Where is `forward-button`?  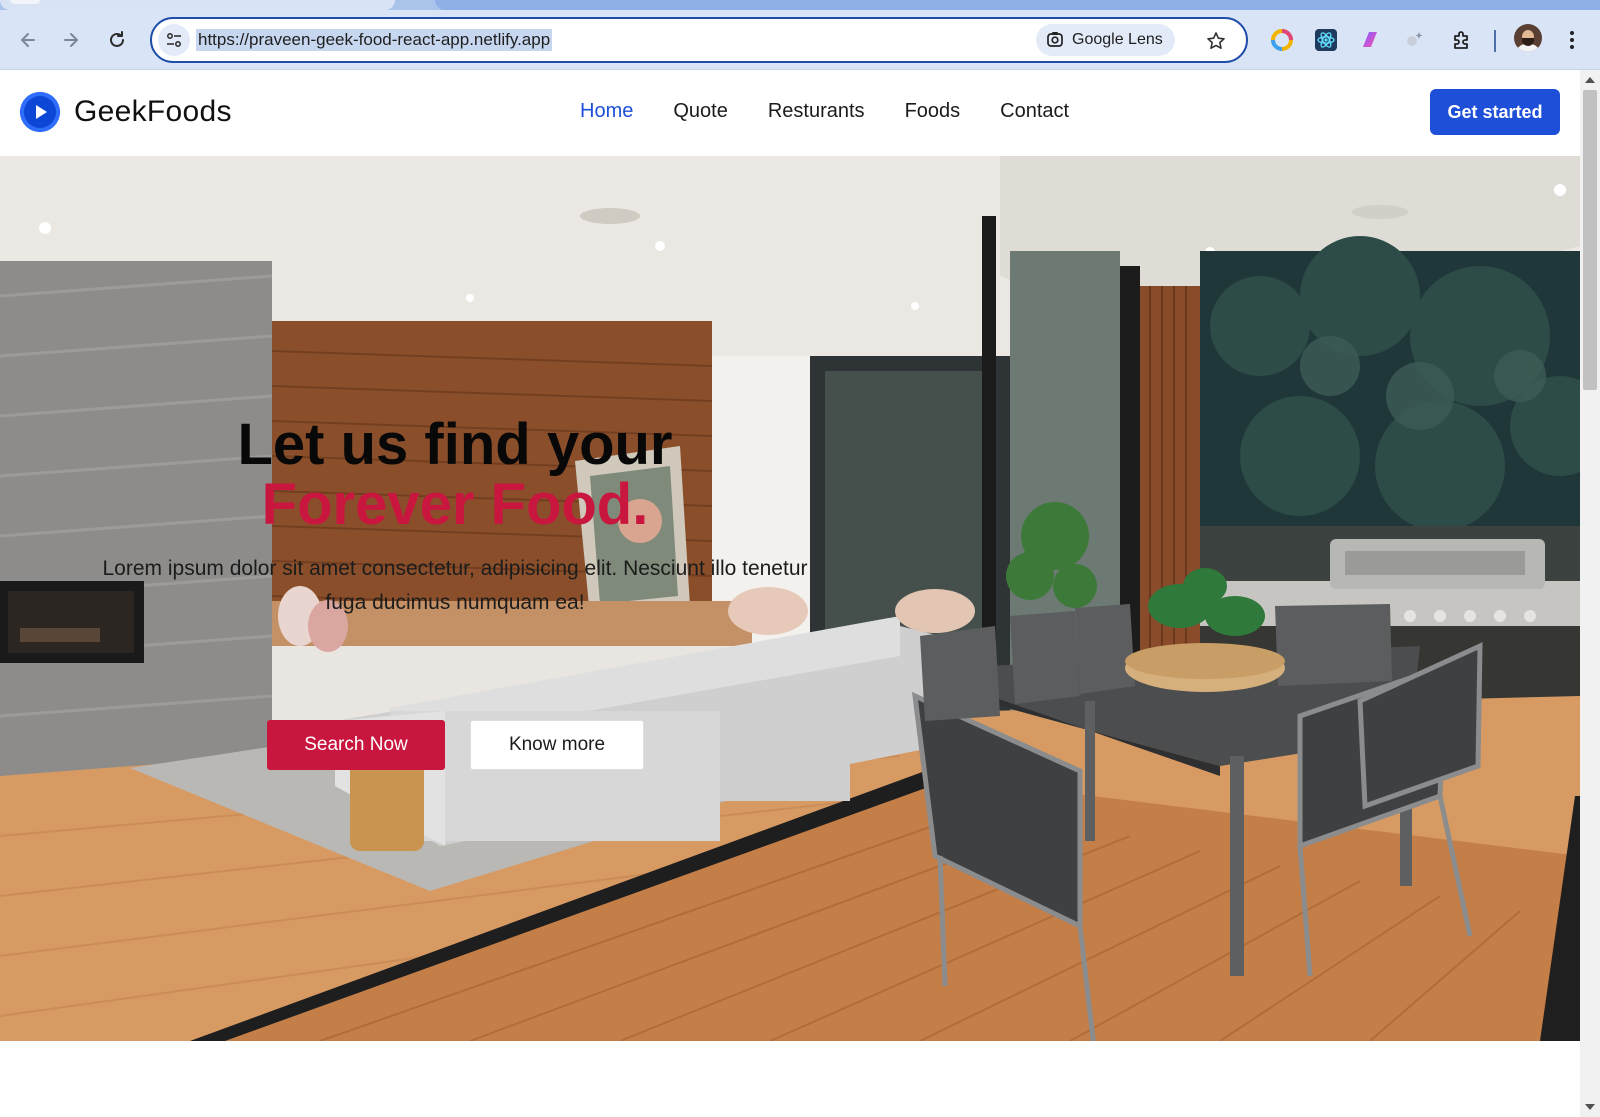
forward-button is located at coordinates (71, 40).